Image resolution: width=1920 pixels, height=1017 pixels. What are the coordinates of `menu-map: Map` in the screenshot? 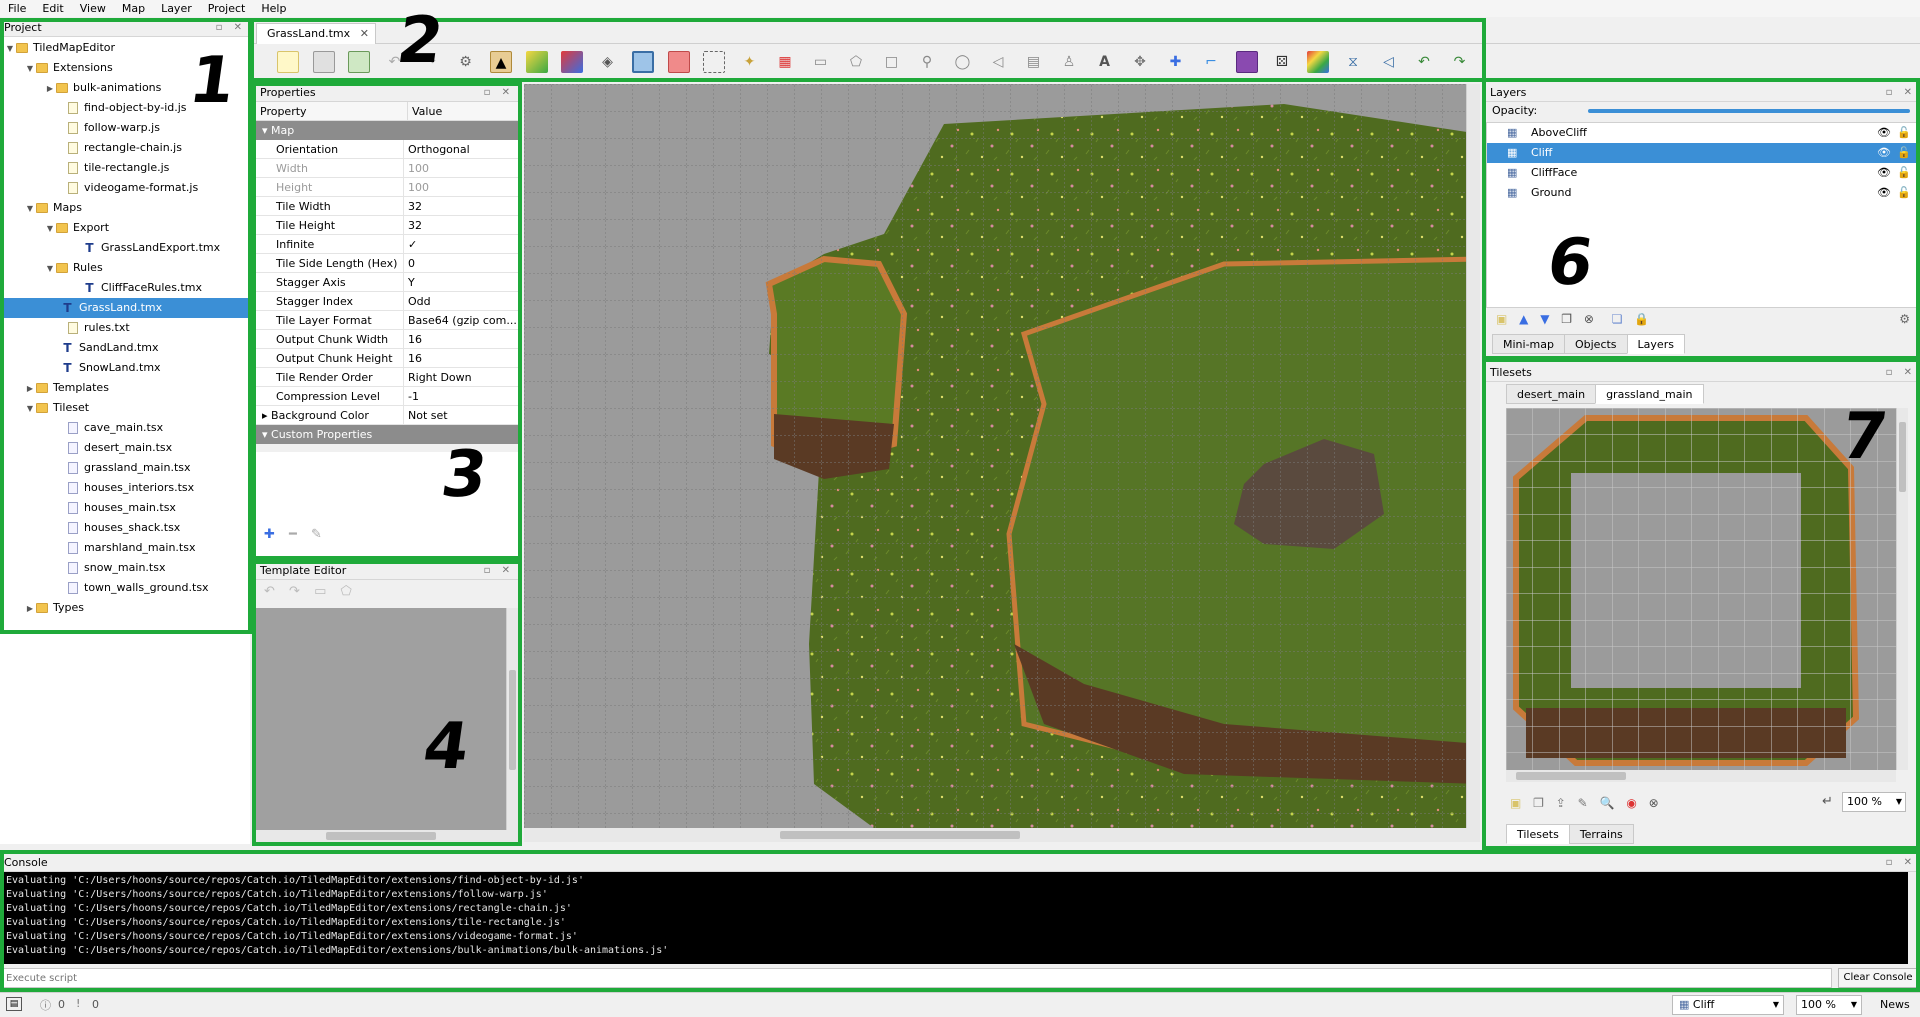 It's located at (133, 8).